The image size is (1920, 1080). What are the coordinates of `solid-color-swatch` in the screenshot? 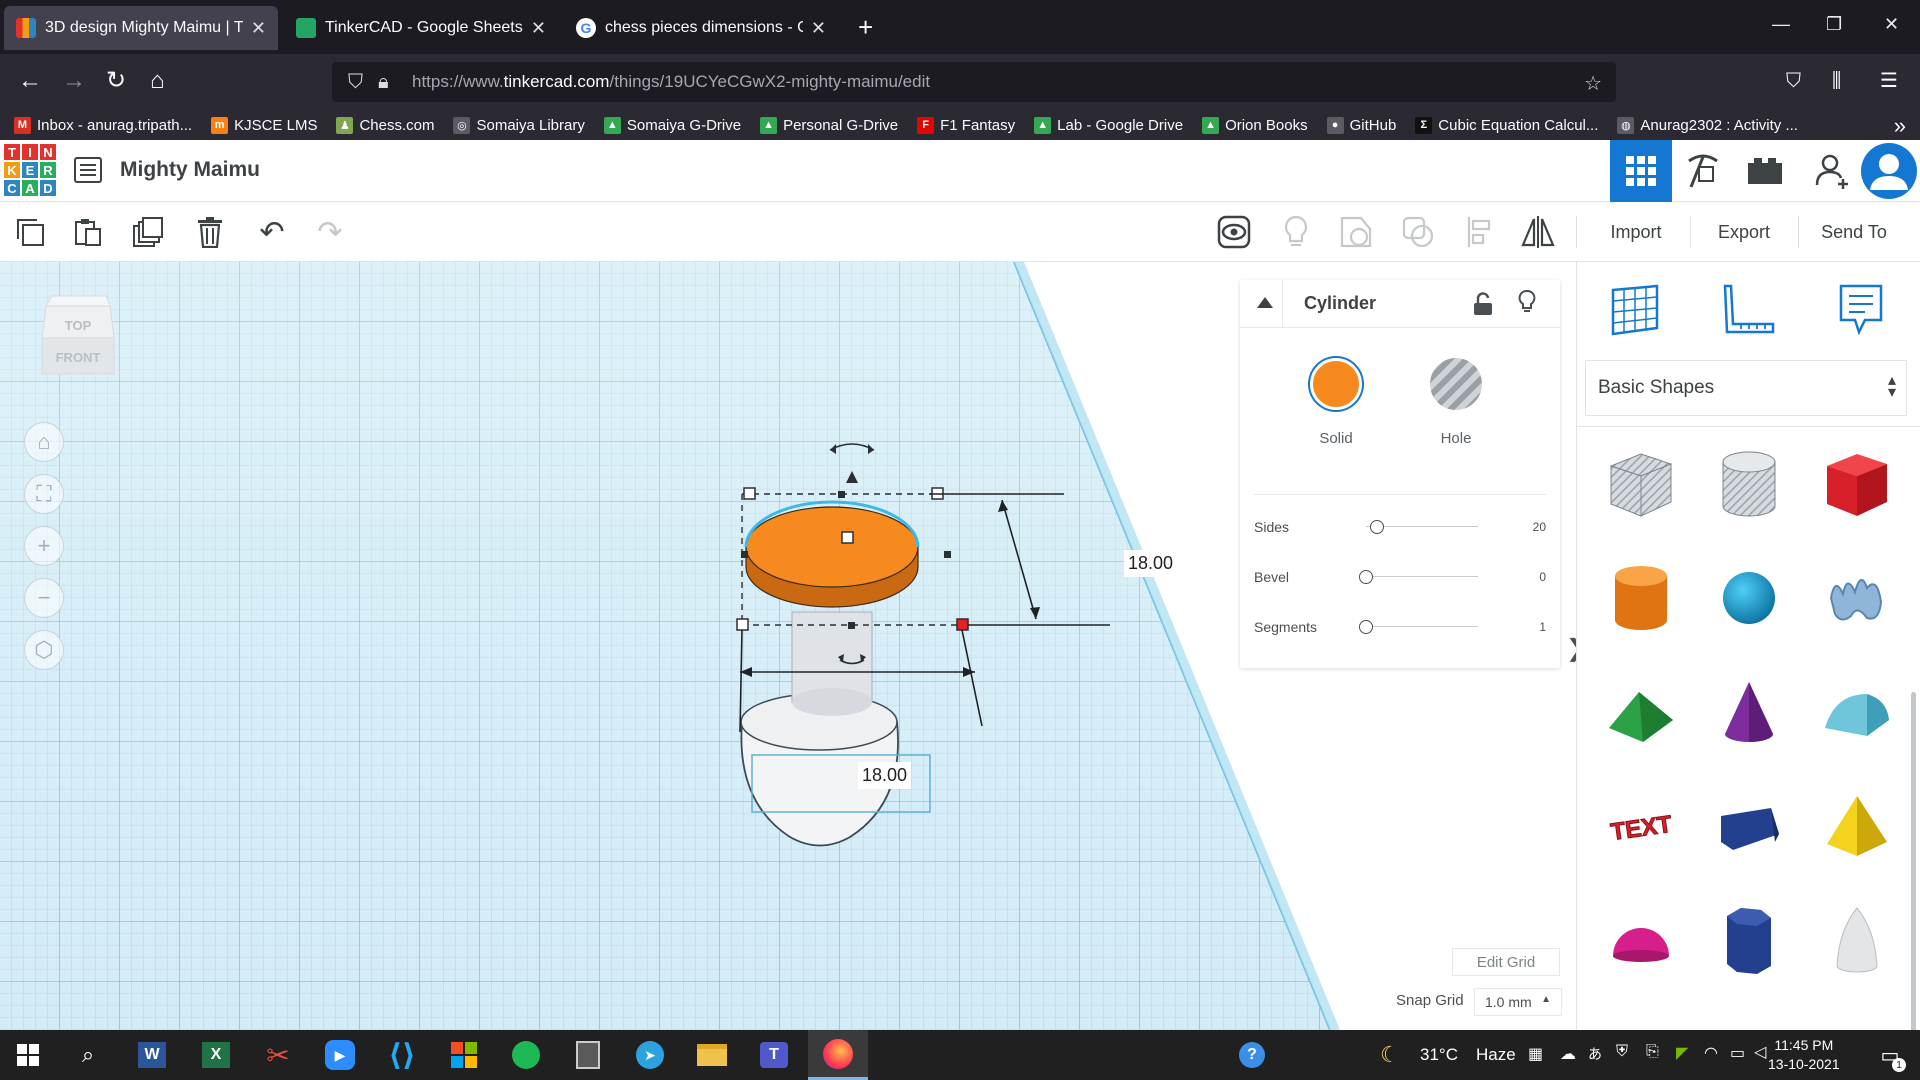 It's located at (1336, 384).